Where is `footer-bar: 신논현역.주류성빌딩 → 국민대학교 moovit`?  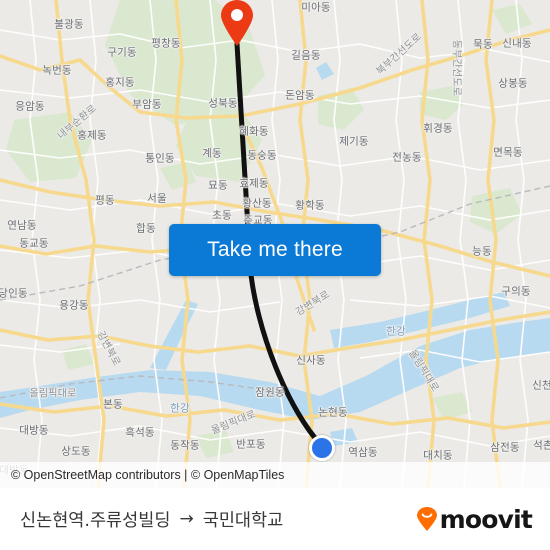 footer-bar: 신논현역.주류성빌딩 → 국민대학교 moovit is located at coordinates (275, 519).